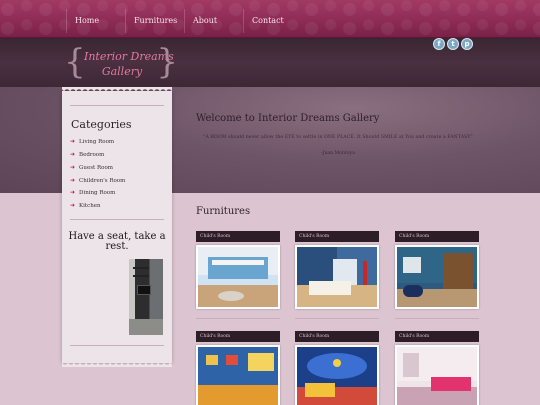  Describe the element at coordinates (213, 21) in the screenshot. I see `nav-about: About` at that location.